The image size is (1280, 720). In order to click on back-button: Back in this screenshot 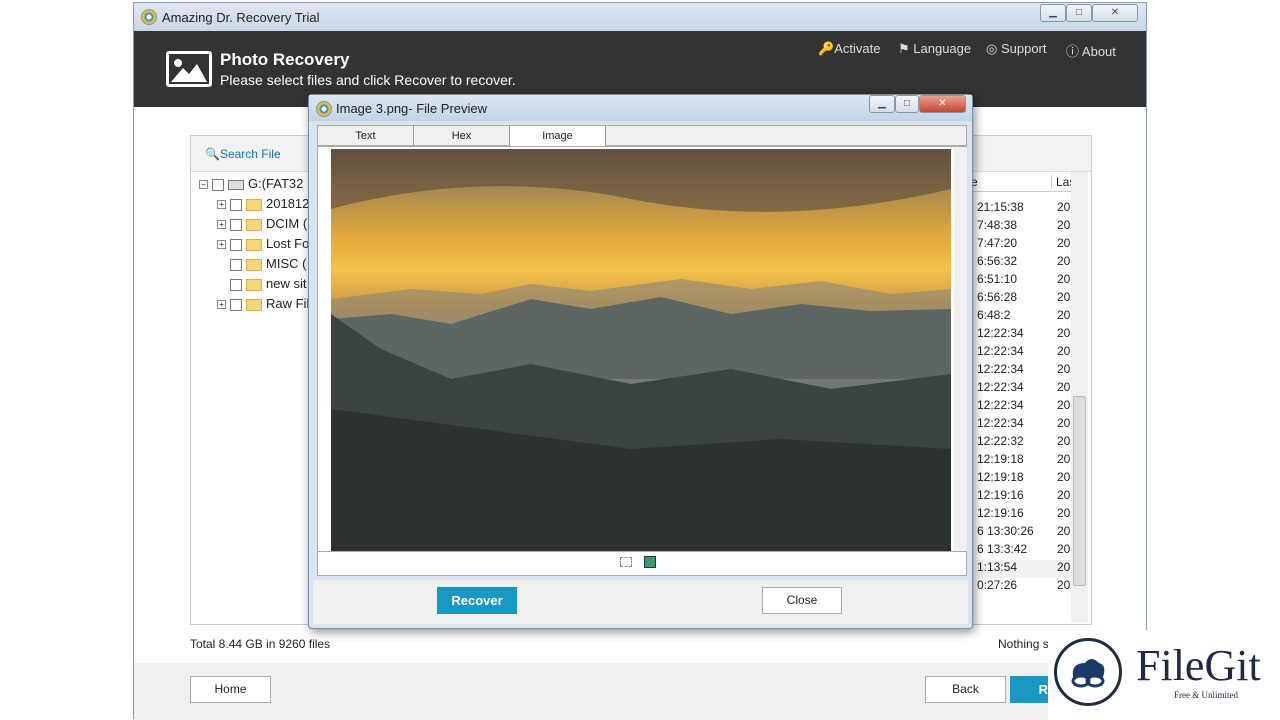, I will do `click(965, 689)`.